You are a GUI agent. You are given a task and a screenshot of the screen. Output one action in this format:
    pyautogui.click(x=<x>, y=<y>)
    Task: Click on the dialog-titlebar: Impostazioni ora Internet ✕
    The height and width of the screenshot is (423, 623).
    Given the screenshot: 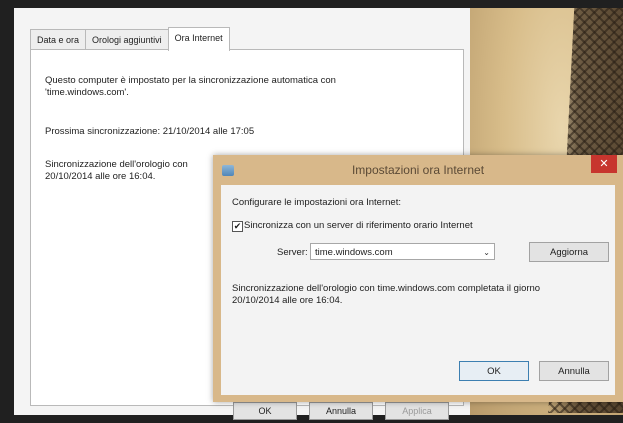 What is the action you would take?
    pyautogui.click(x=418, y=170)
    